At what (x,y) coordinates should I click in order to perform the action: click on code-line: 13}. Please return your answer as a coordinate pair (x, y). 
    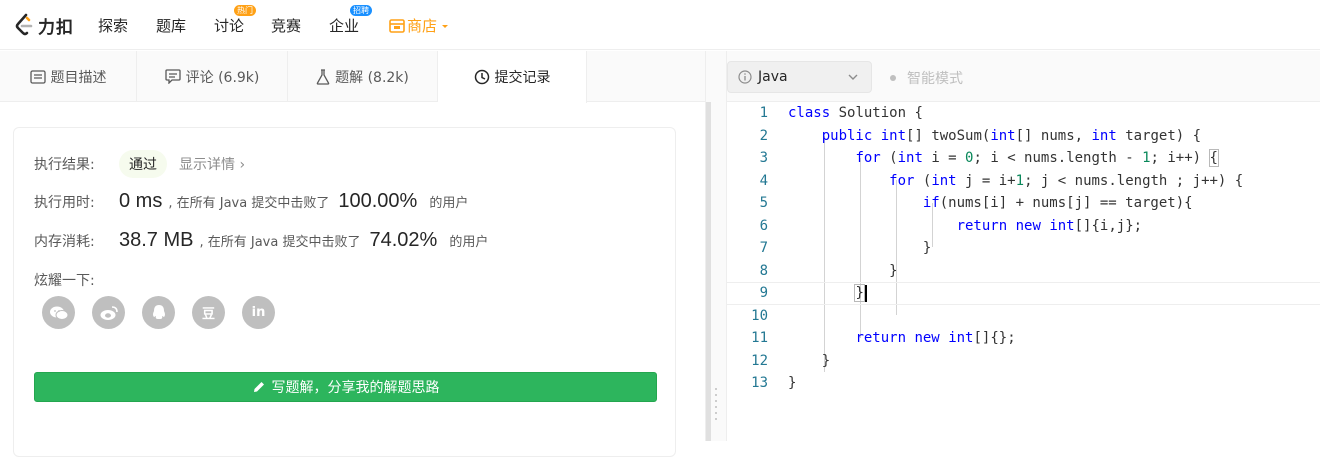
    Looking at the image, I should click on (1023, 383).